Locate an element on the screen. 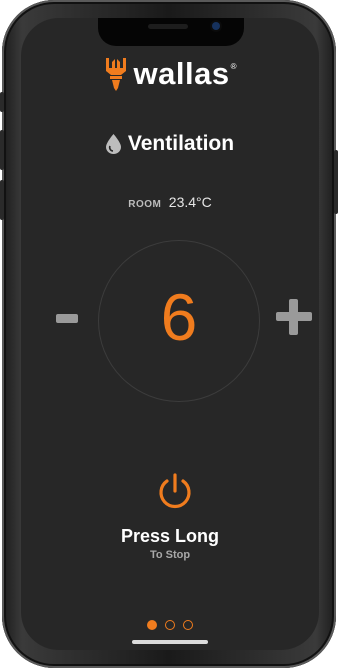 The width and height of the screenshot is (338, 671). ventilation-level: 6 is located at coordinates (179, 317).